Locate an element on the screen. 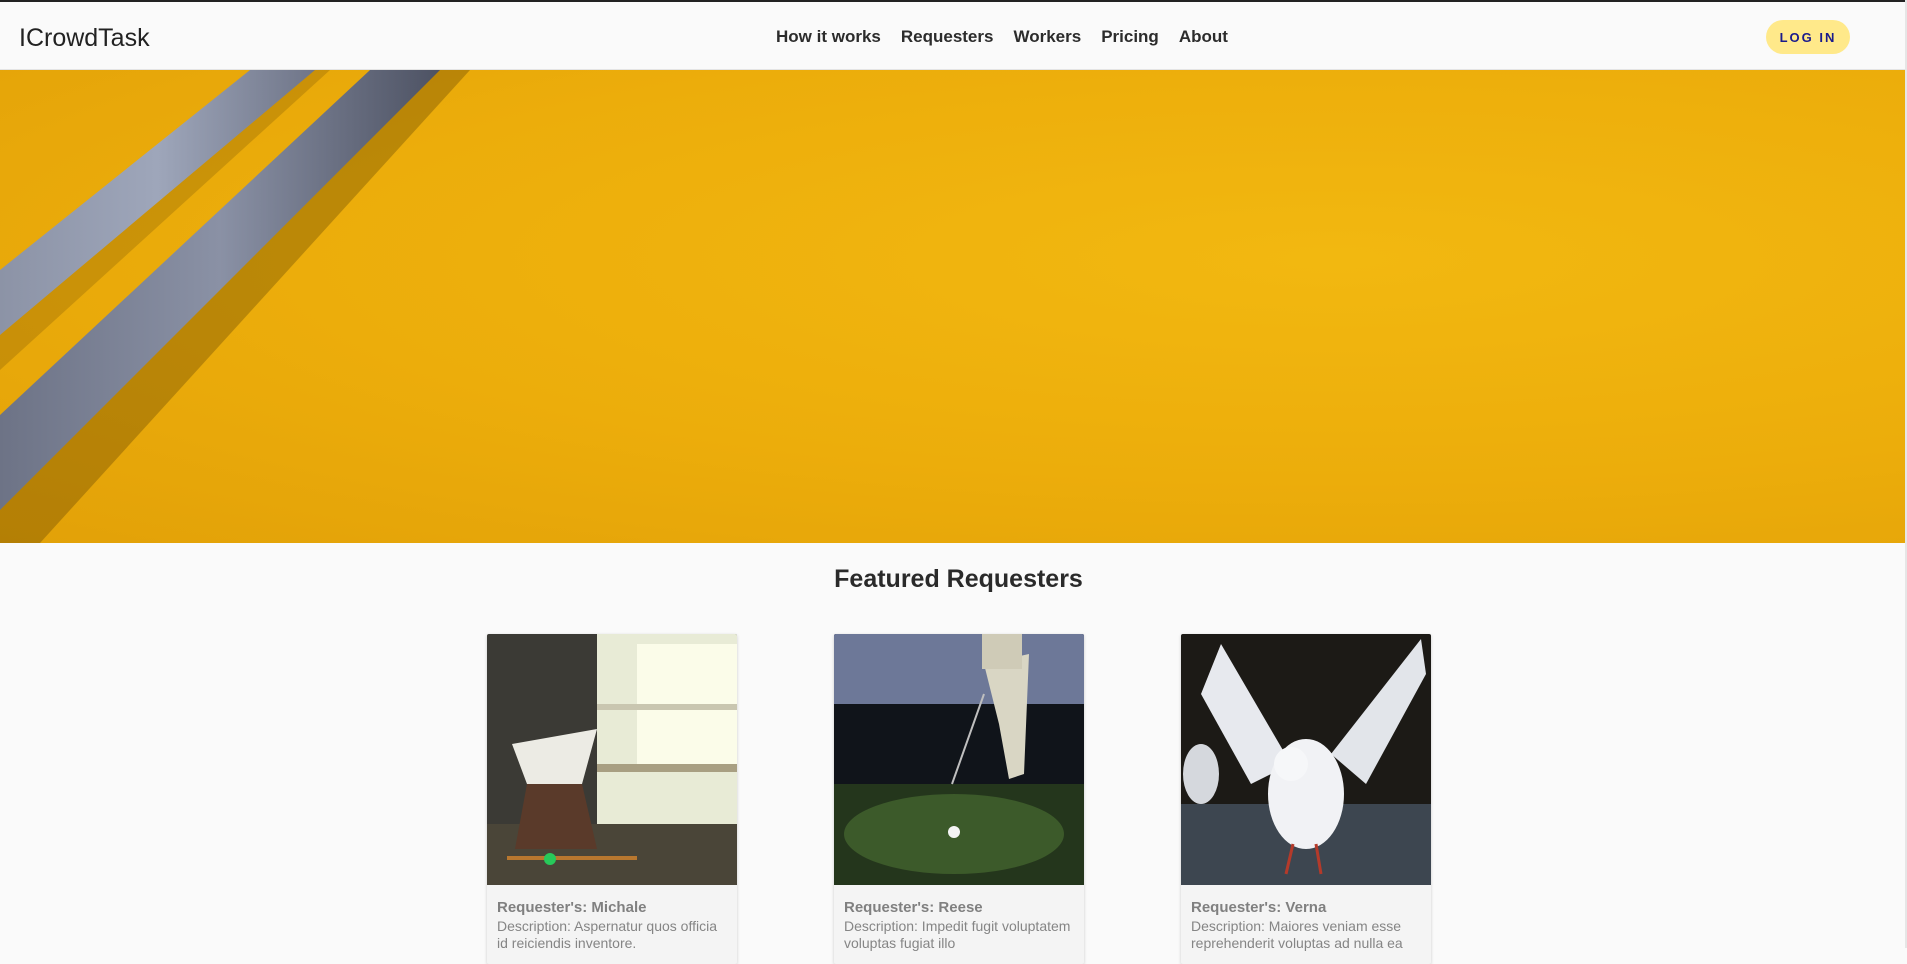 This screenshot has width=1907, height=964. featured-requesters-title: Featured Requesters is located at coordinates (958, 579).